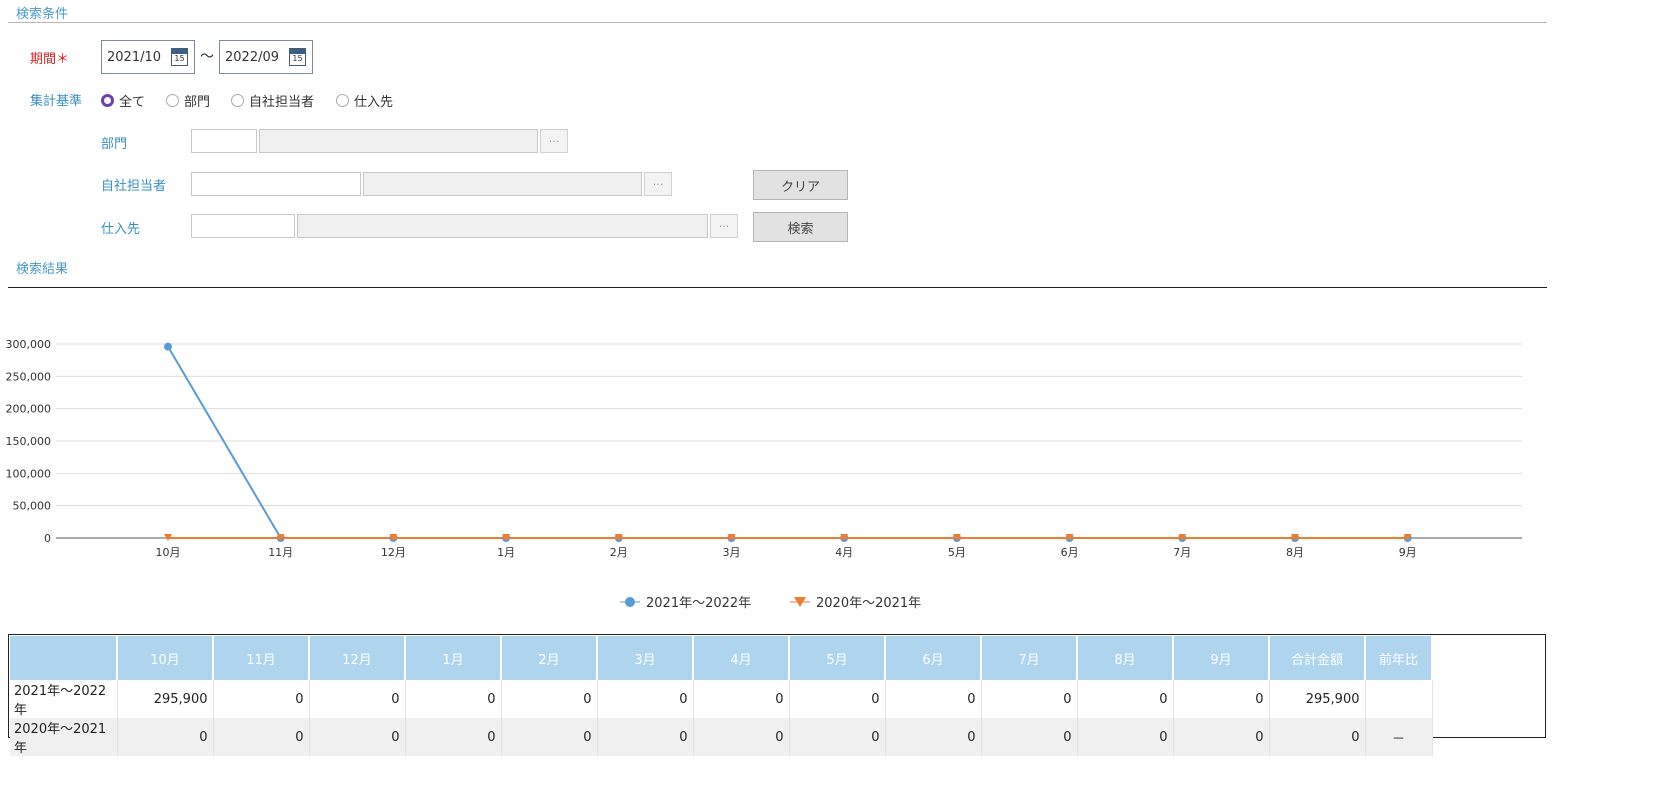 The image size is (1659, 795). Describe the element at coordinates (933, 658) in the screenshot. I see `table-header-cell: 6月` at that location.